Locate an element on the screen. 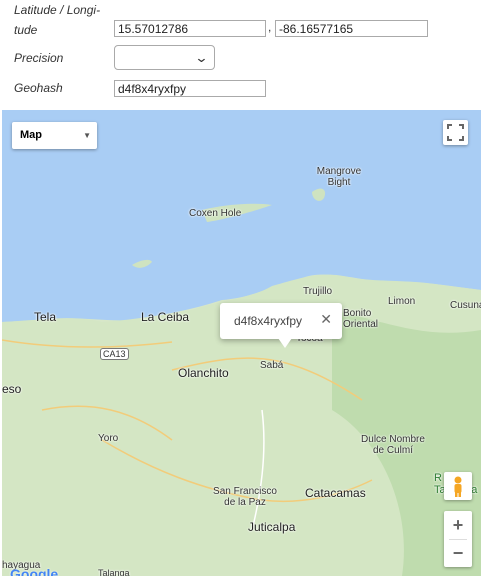 This screenshot has height=576, width=481. place-limon: Limon is located at coordinates (402, 301).